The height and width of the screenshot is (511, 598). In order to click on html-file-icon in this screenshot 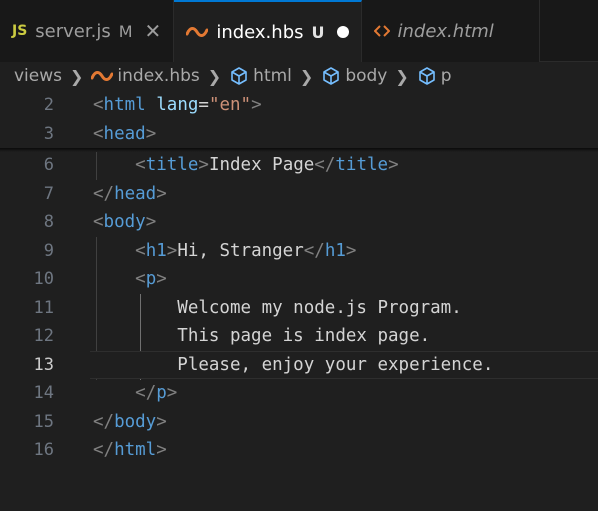, I will do `click(381, 31)`.